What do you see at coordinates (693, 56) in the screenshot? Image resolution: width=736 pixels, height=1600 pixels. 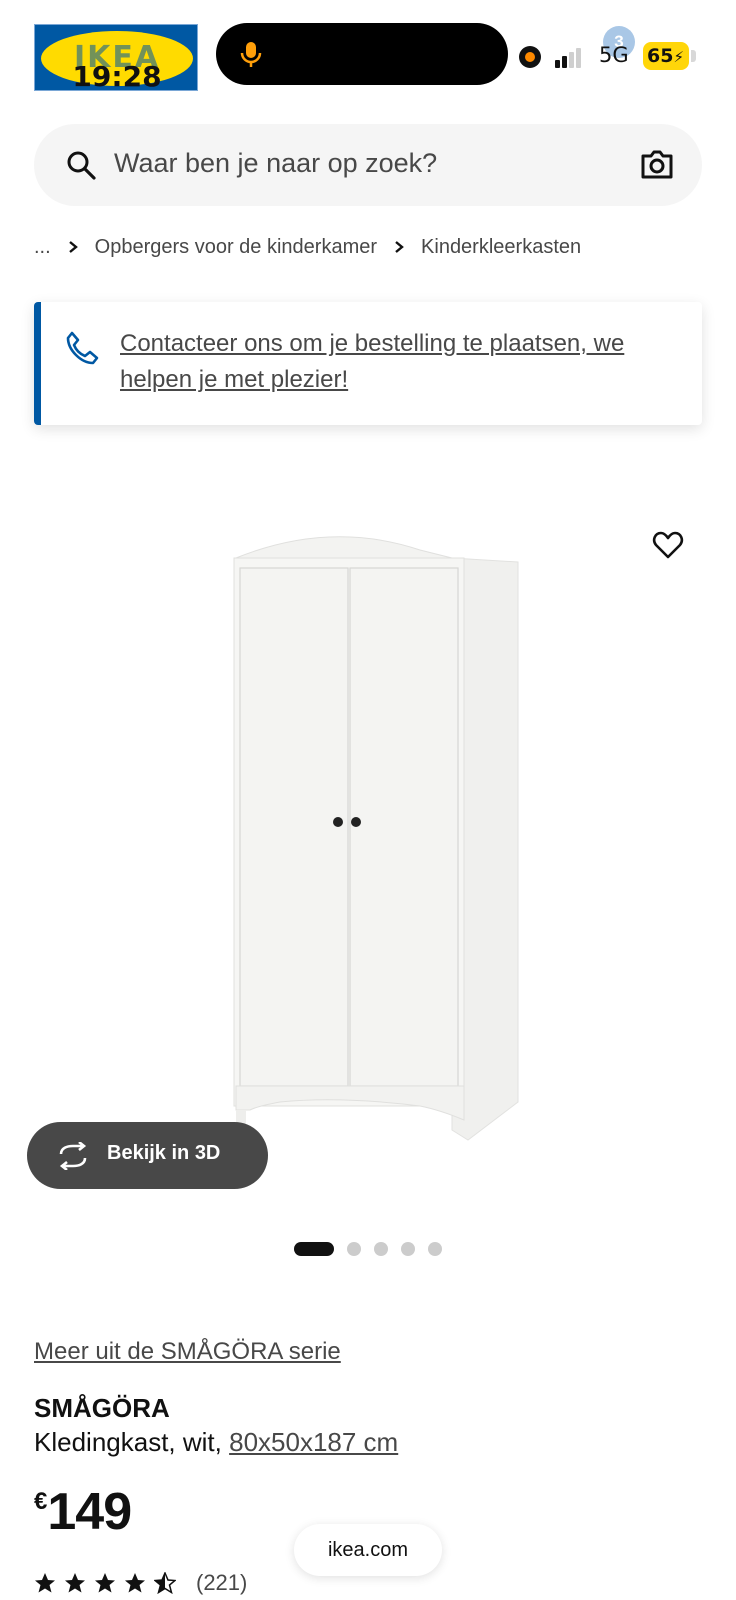 I see `battery-tip` at bounding box center [693, 56].